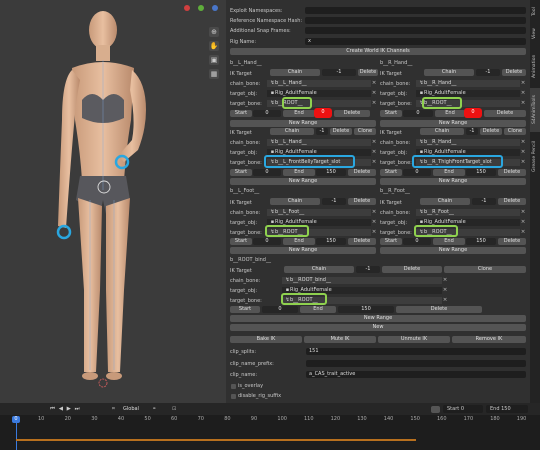  Describe the element at coordinates (233, 386) in the screenshot. I see `is-overlay-checkbox` at that location.